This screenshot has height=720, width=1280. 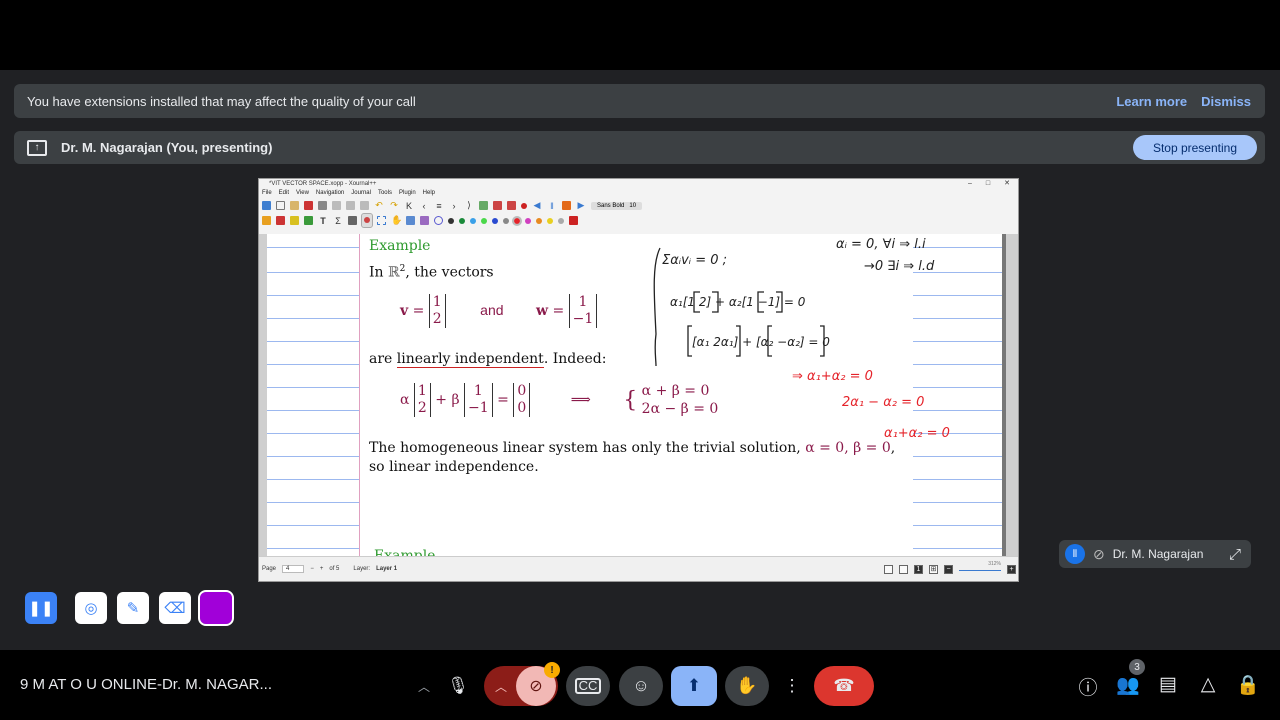 I want to click on color-magenta, so click(x=528, y=220).